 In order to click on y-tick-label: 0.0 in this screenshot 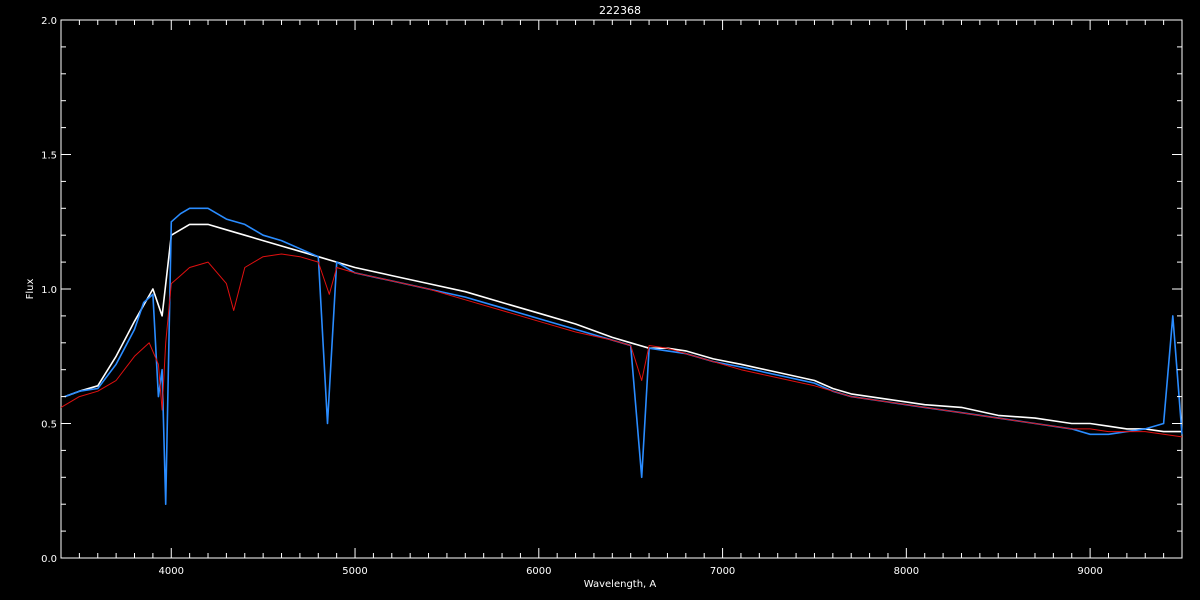, I will do `click(49, 559)`.